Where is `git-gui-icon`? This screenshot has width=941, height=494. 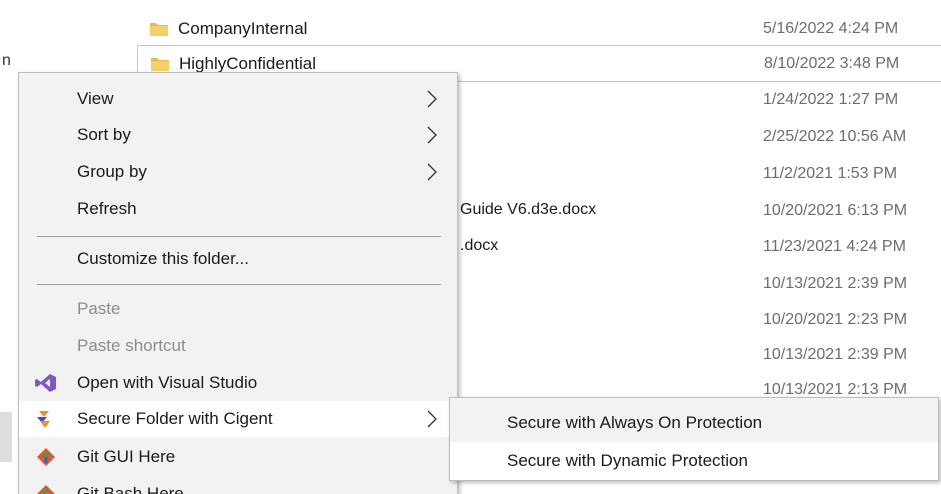 git-gui-icon is located at coordinates (46, 457).